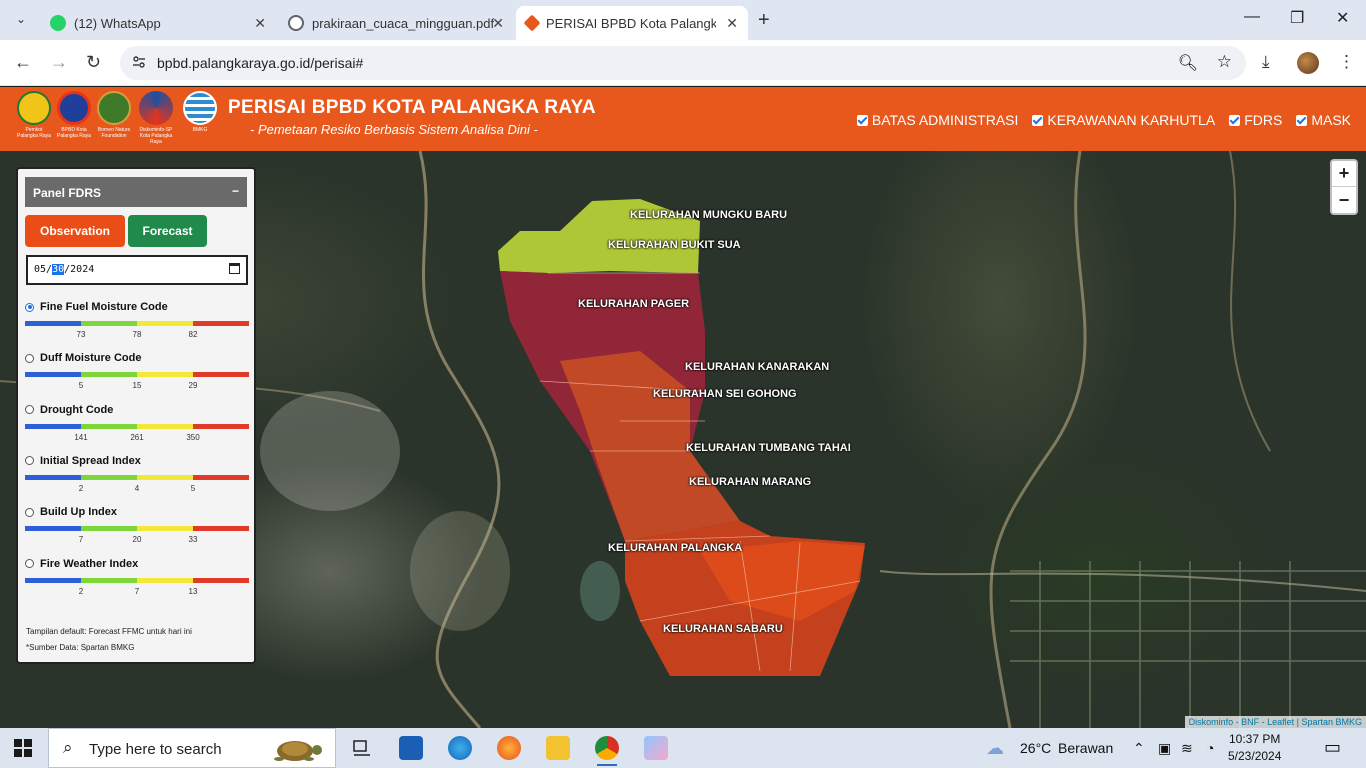 This screenshot has height=768, width=1366. What do you see at coordinates (75, 231) in the screenshot?
I see `observation-button: Observation` at bounding box center [75, 231].